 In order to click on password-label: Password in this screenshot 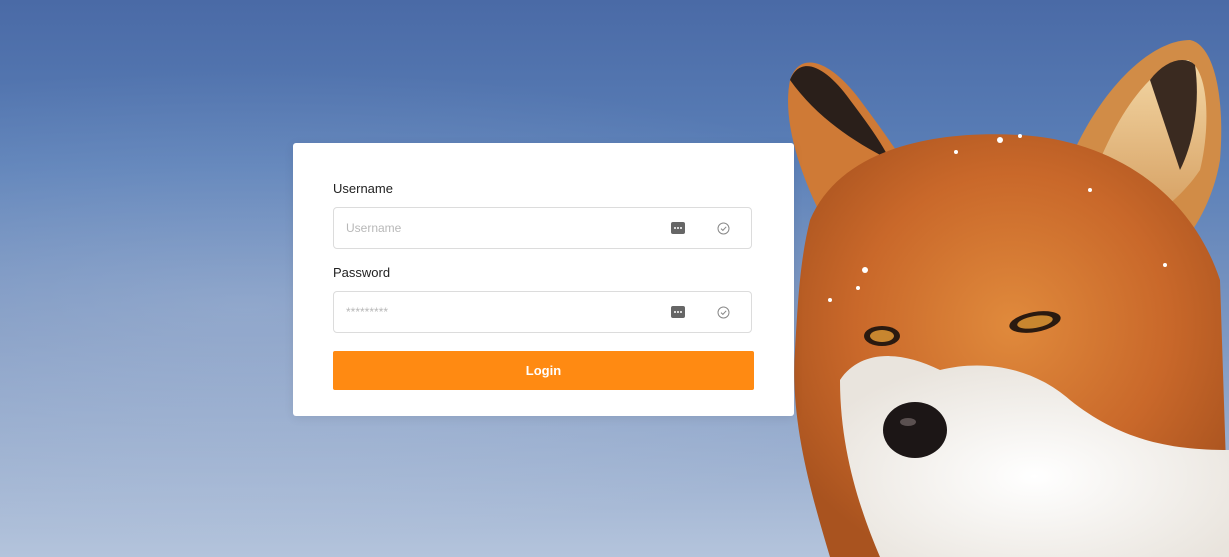, I will do `click(362, 272)`.